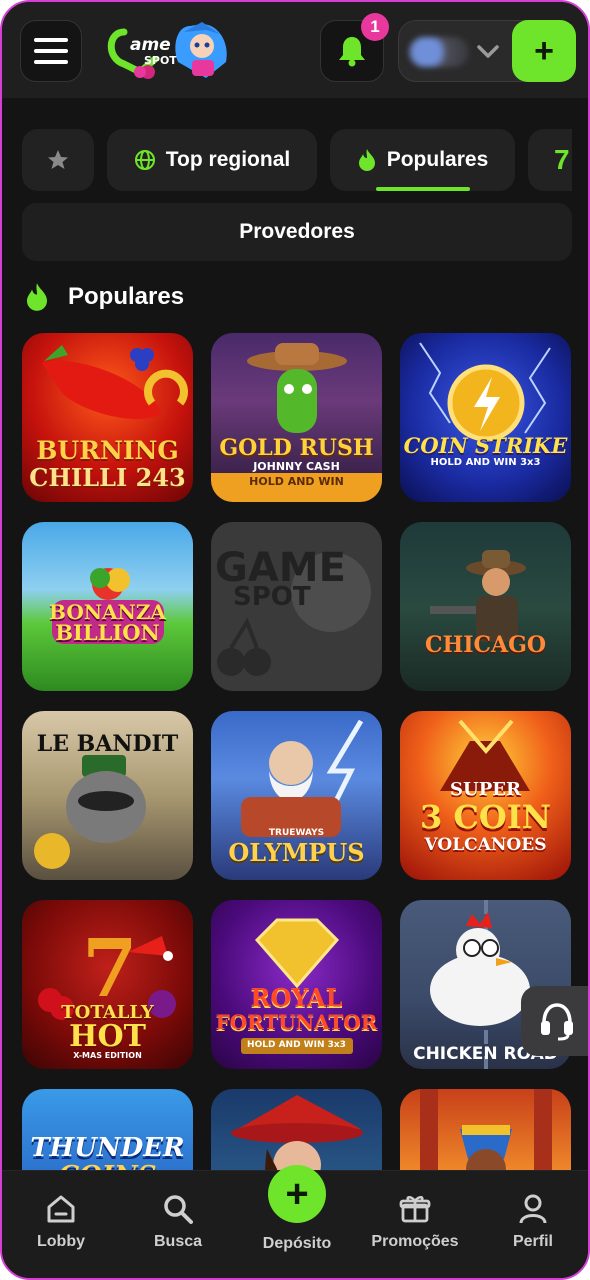  What do you see at coordinates (107, 477) in the screenshot?
I see `game-title-line2: CHILLI 243` at bounding box center [107, 477].